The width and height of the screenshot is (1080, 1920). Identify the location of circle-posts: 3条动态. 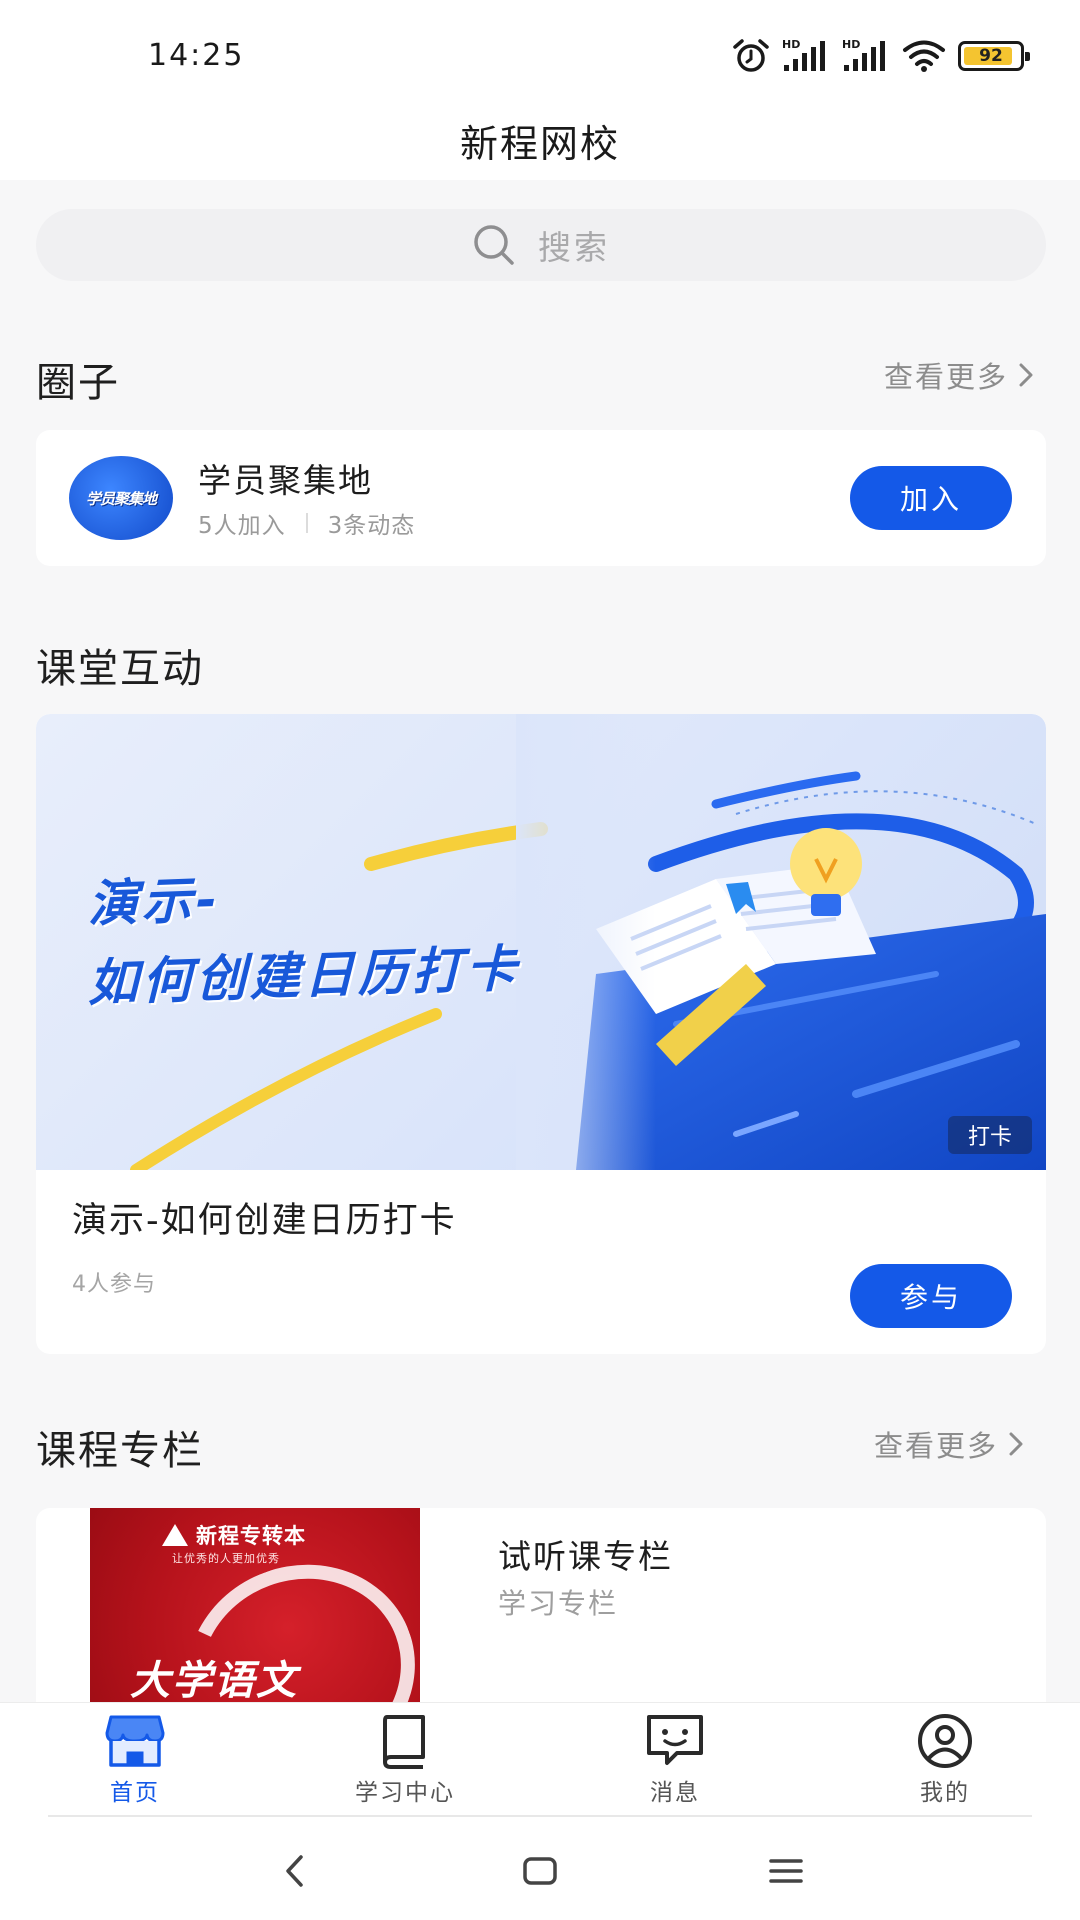
(371, 526).